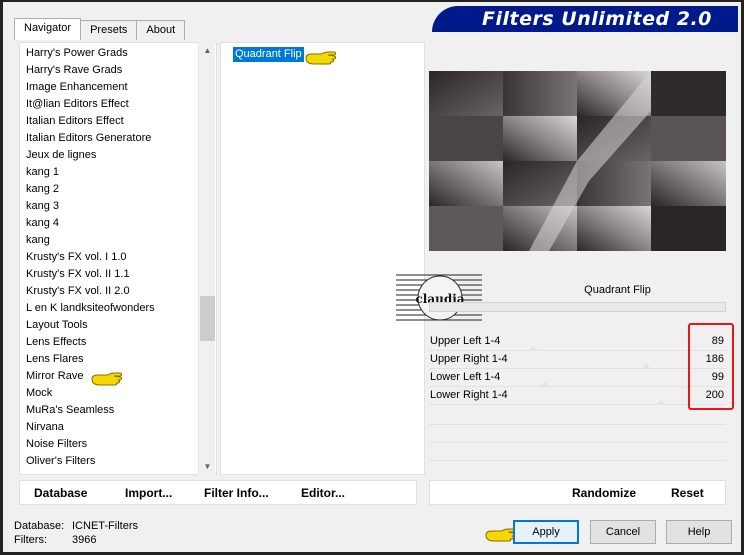 The height and width of the screenshot is (555, 744). Describe the element at coordinates (54, 359) in the screenshot. I see `category-list-item: Lens Flares` at that location.